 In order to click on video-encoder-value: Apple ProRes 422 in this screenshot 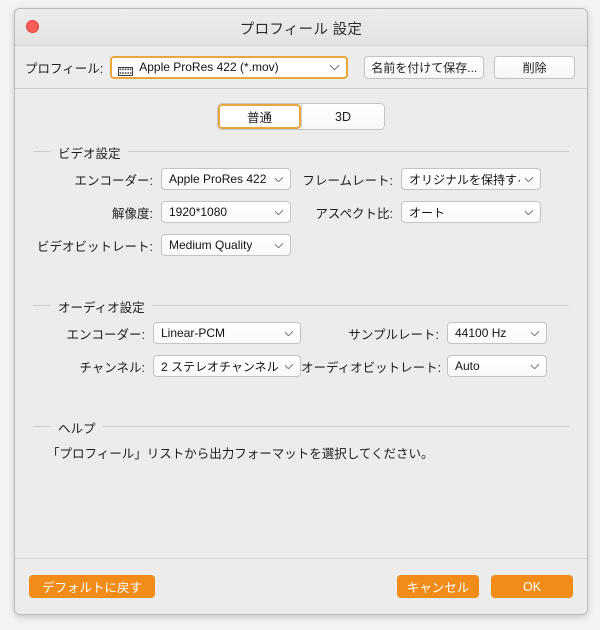, I will do `click(218, 179)`.